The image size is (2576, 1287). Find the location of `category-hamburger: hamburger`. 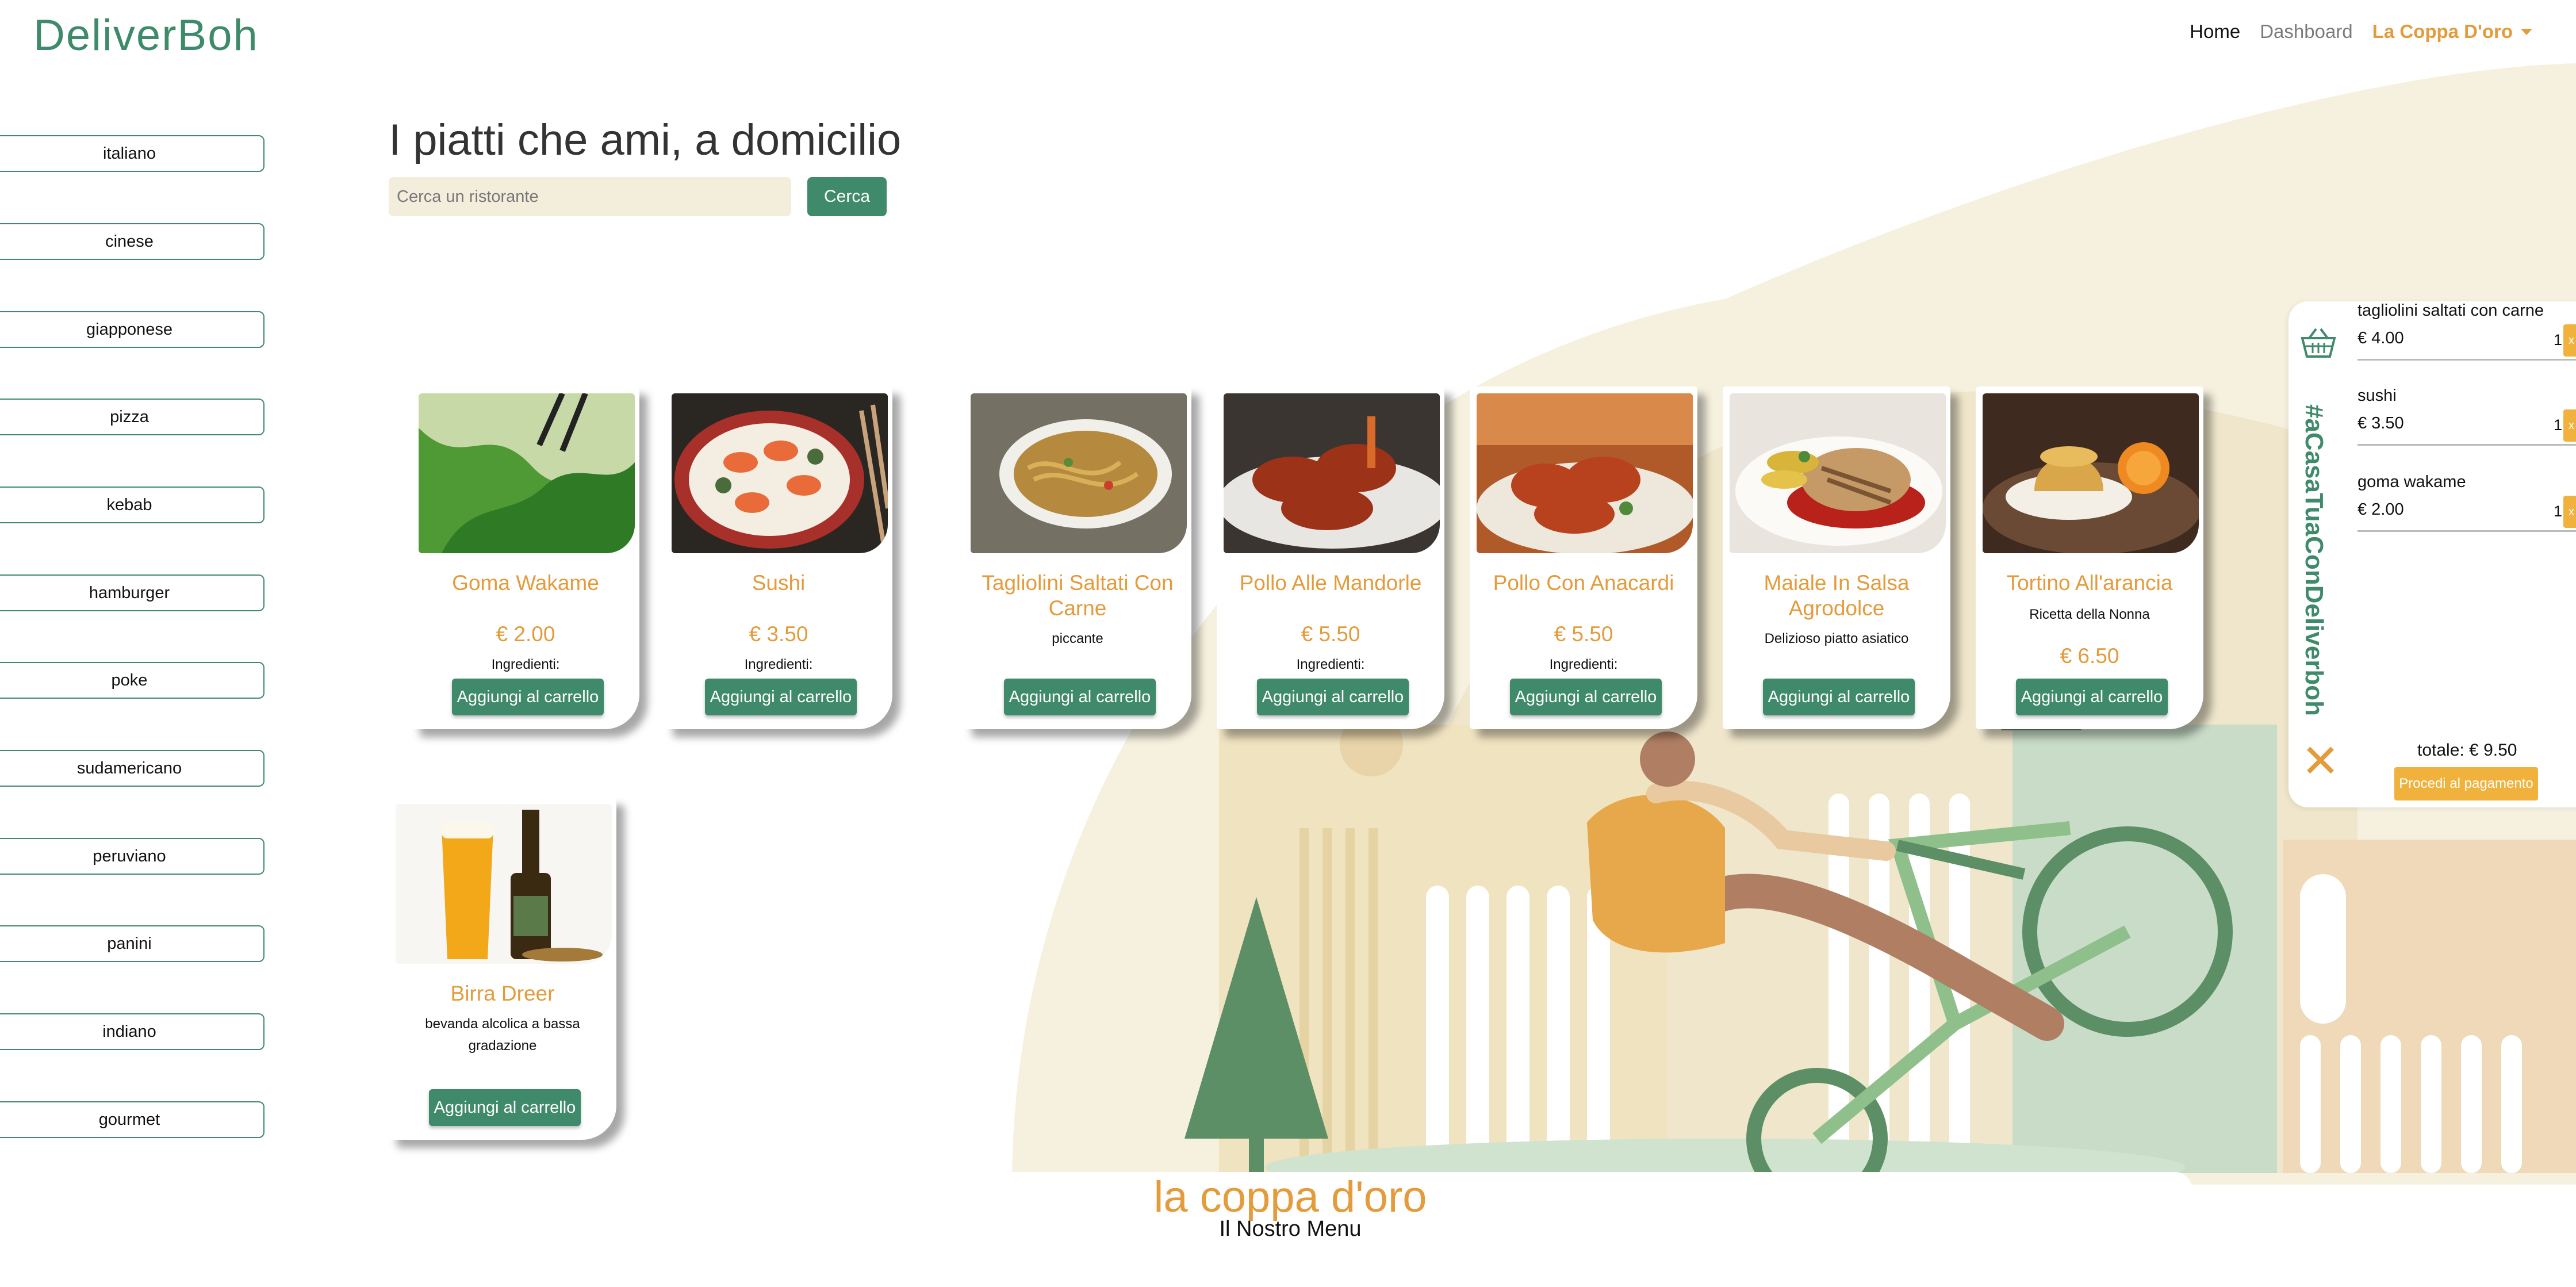

category-hamburger: hamburger is located at coordinates (132, 592).